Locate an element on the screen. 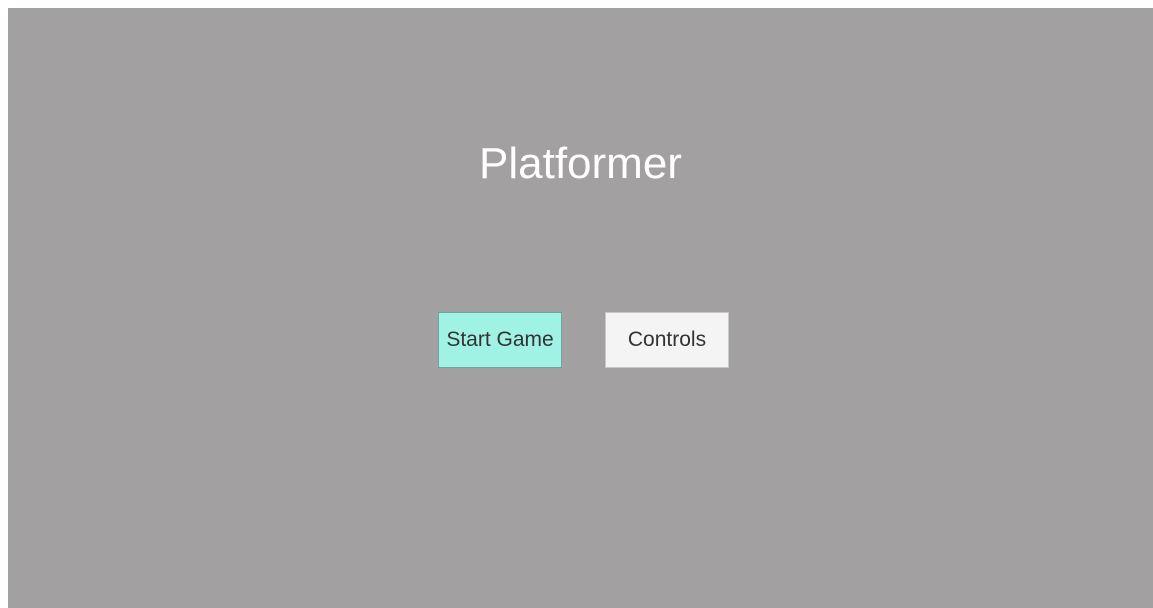 The image size is (1153, 608). start-game-button: Start Game is located at coordinates (500, 340).